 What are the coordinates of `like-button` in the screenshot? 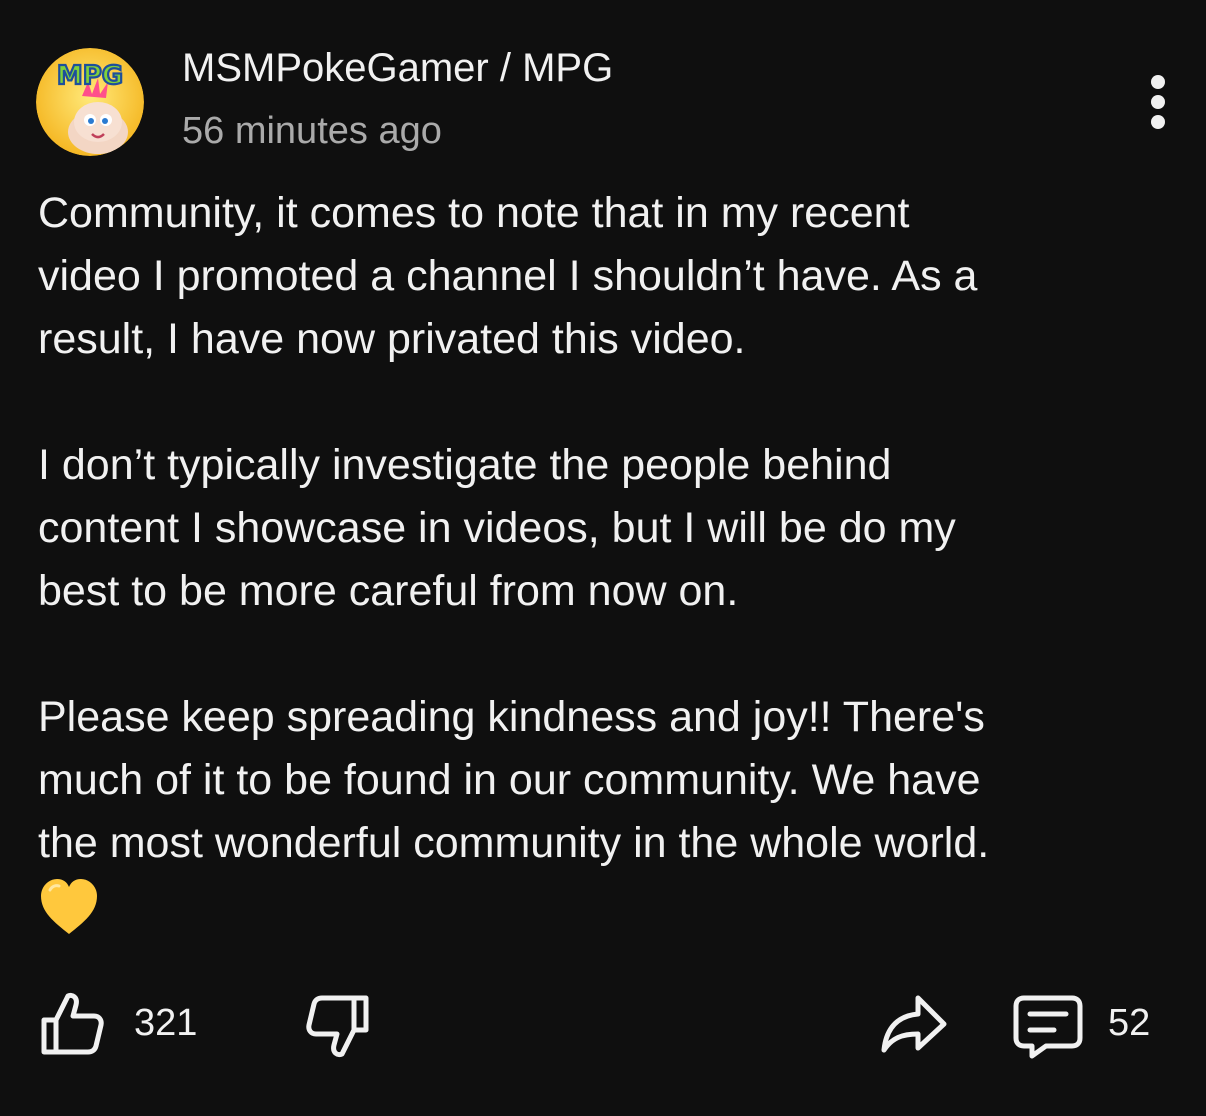 It's located at (73, 1023).